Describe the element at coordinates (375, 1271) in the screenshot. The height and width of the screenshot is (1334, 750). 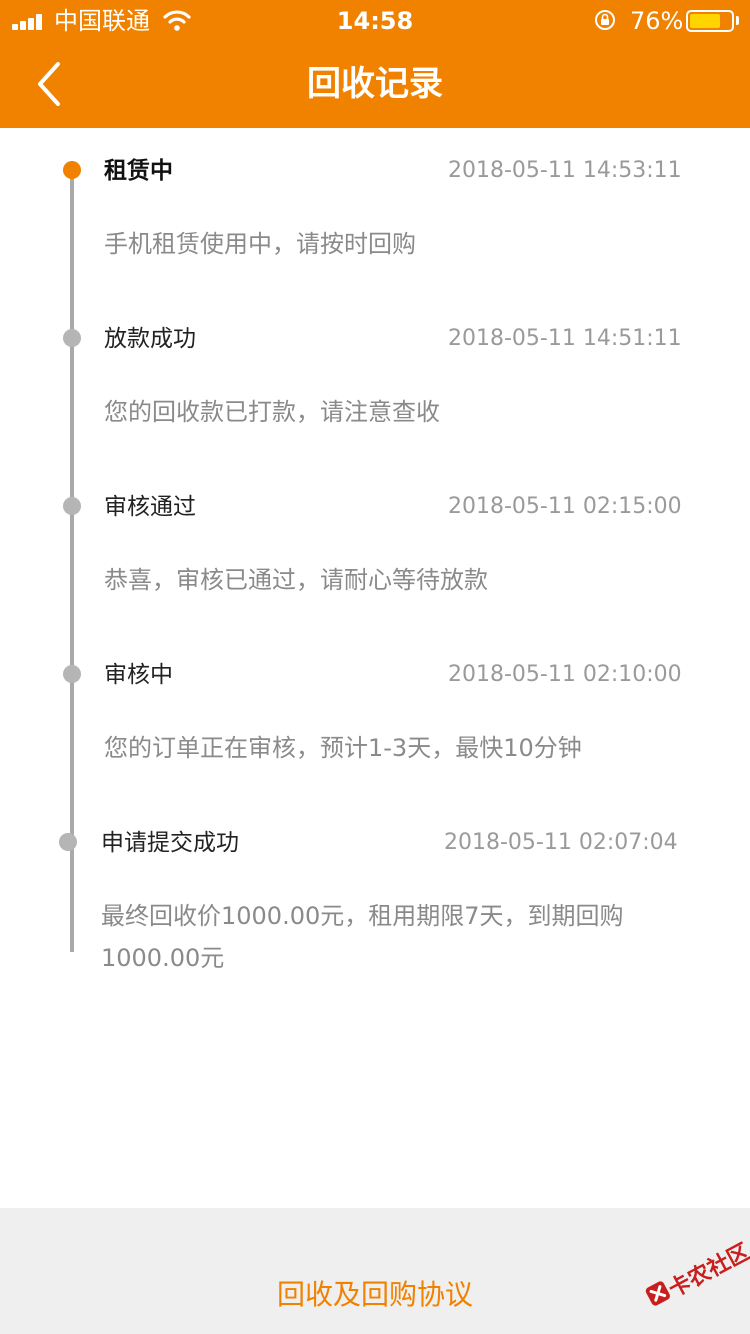
I see `bottom-bar: 回收及回购协议 卡农社区` at that location.